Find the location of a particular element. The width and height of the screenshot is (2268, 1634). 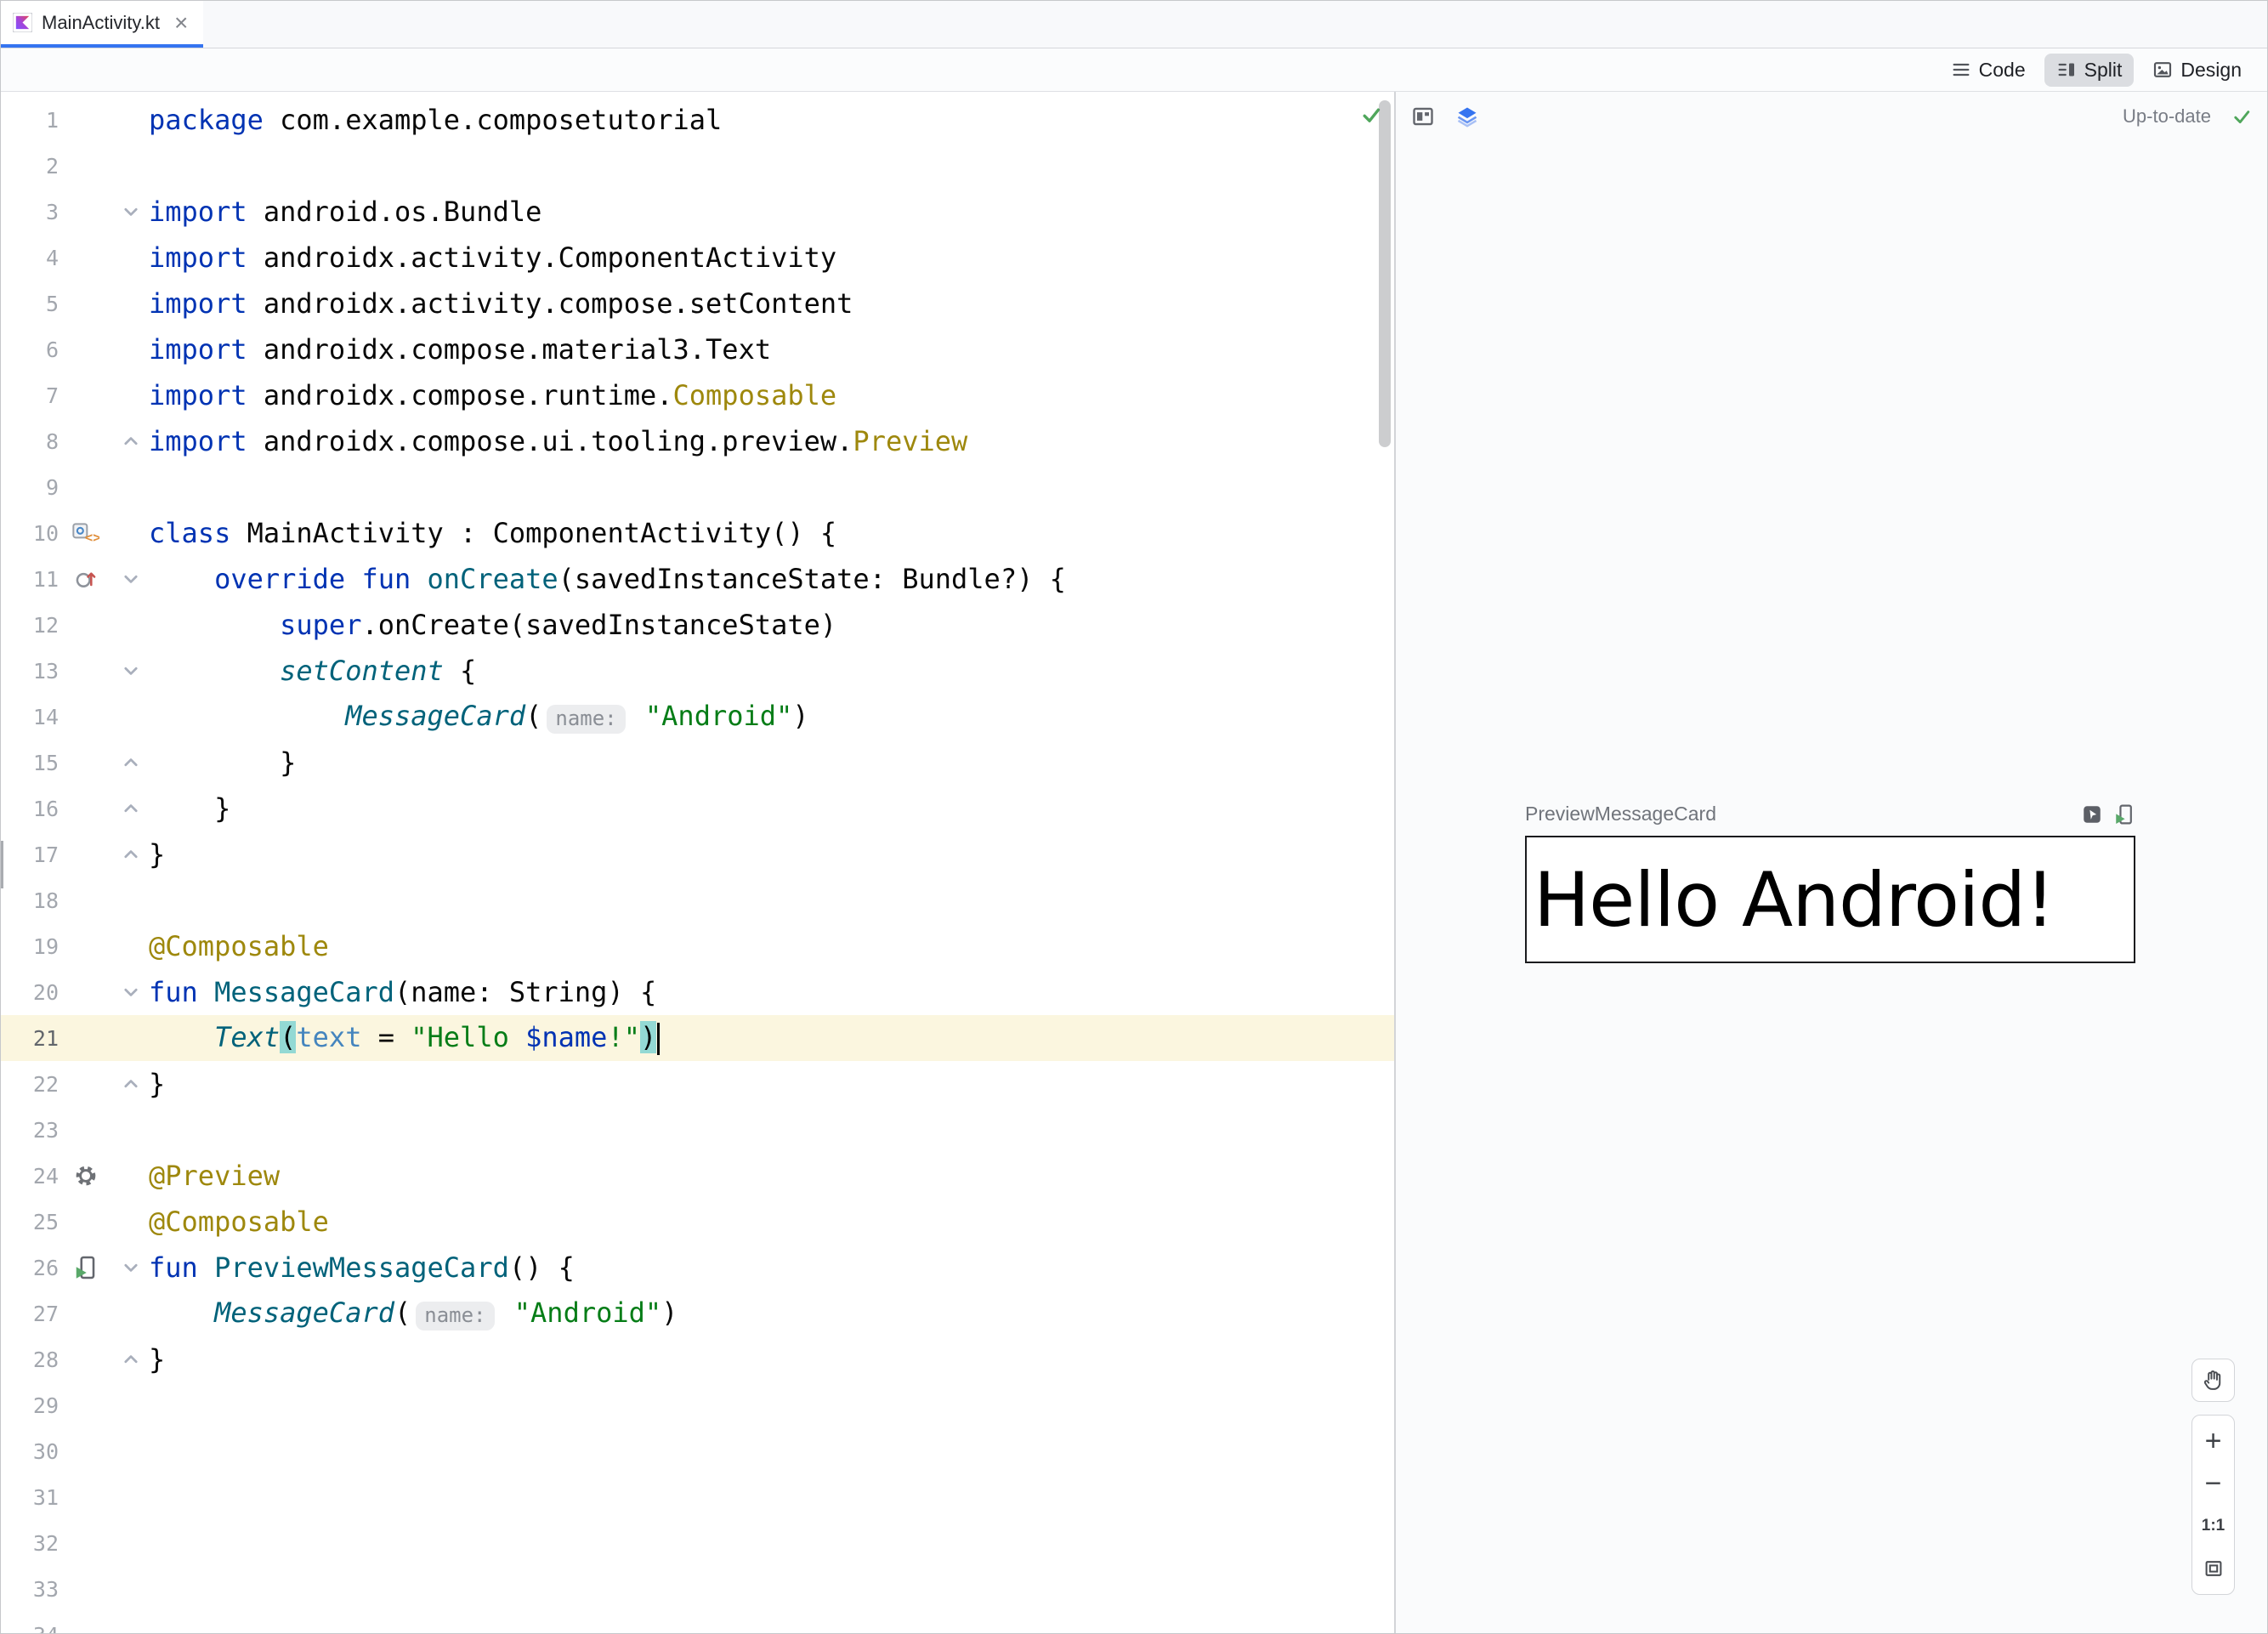

line-number: 10 is located at coordinates (30, 533).